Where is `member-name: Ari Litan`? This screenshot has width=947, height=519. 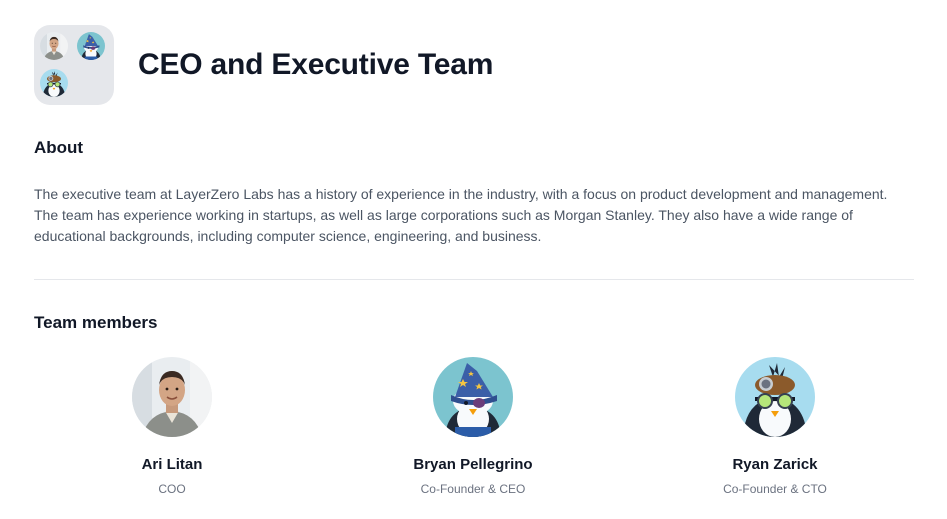
member-name: Ari Litan is located at coordinates (172, 464).